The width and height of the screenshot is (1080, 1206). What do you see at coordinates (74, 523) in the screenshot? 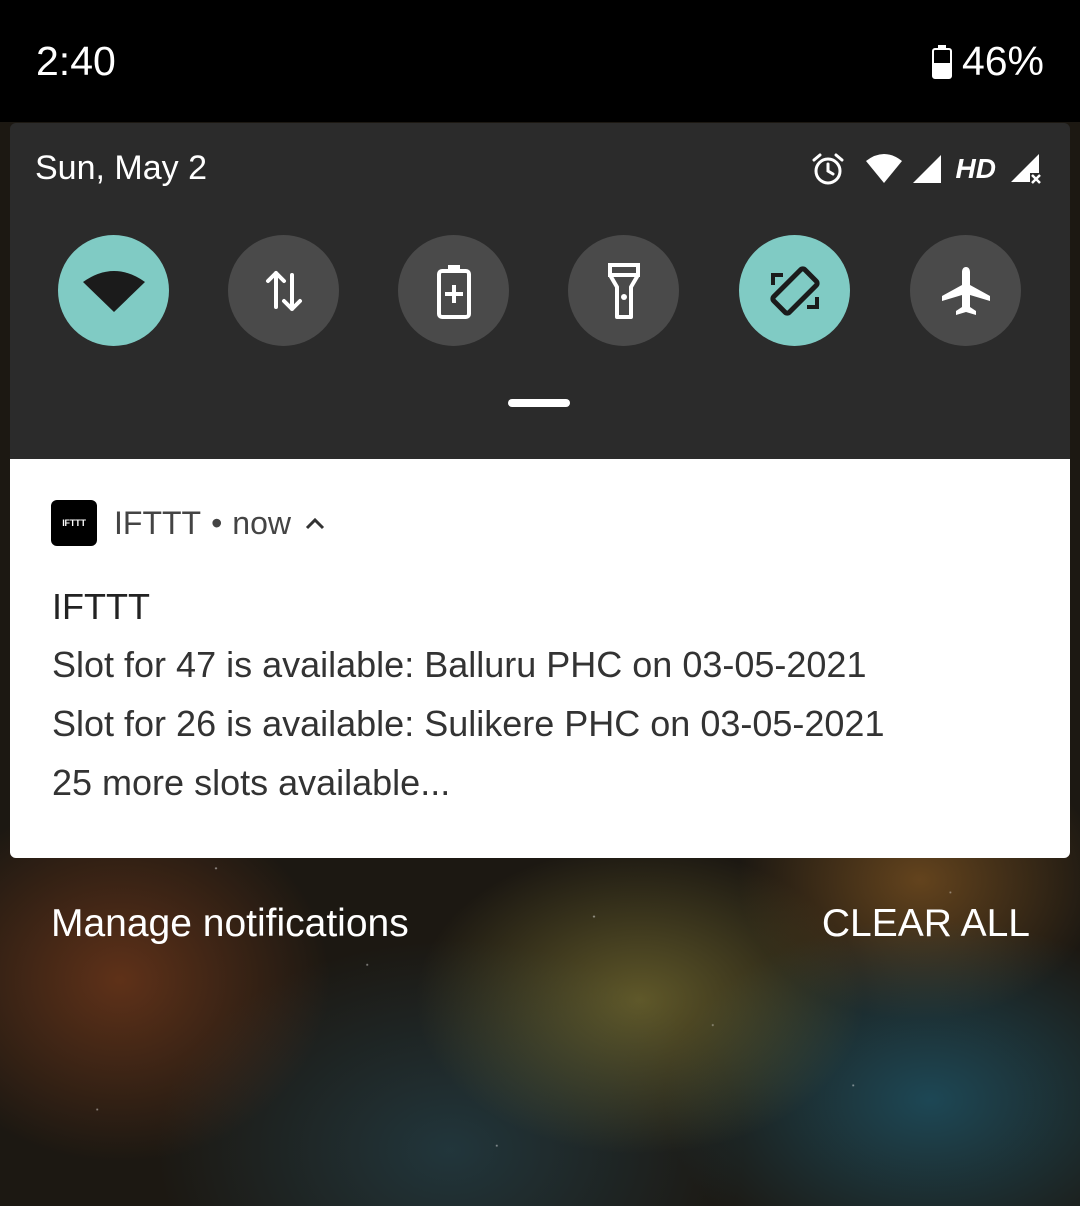
I see `ifttt-app-icon: IFTTT` at bounding box center [74, 523].